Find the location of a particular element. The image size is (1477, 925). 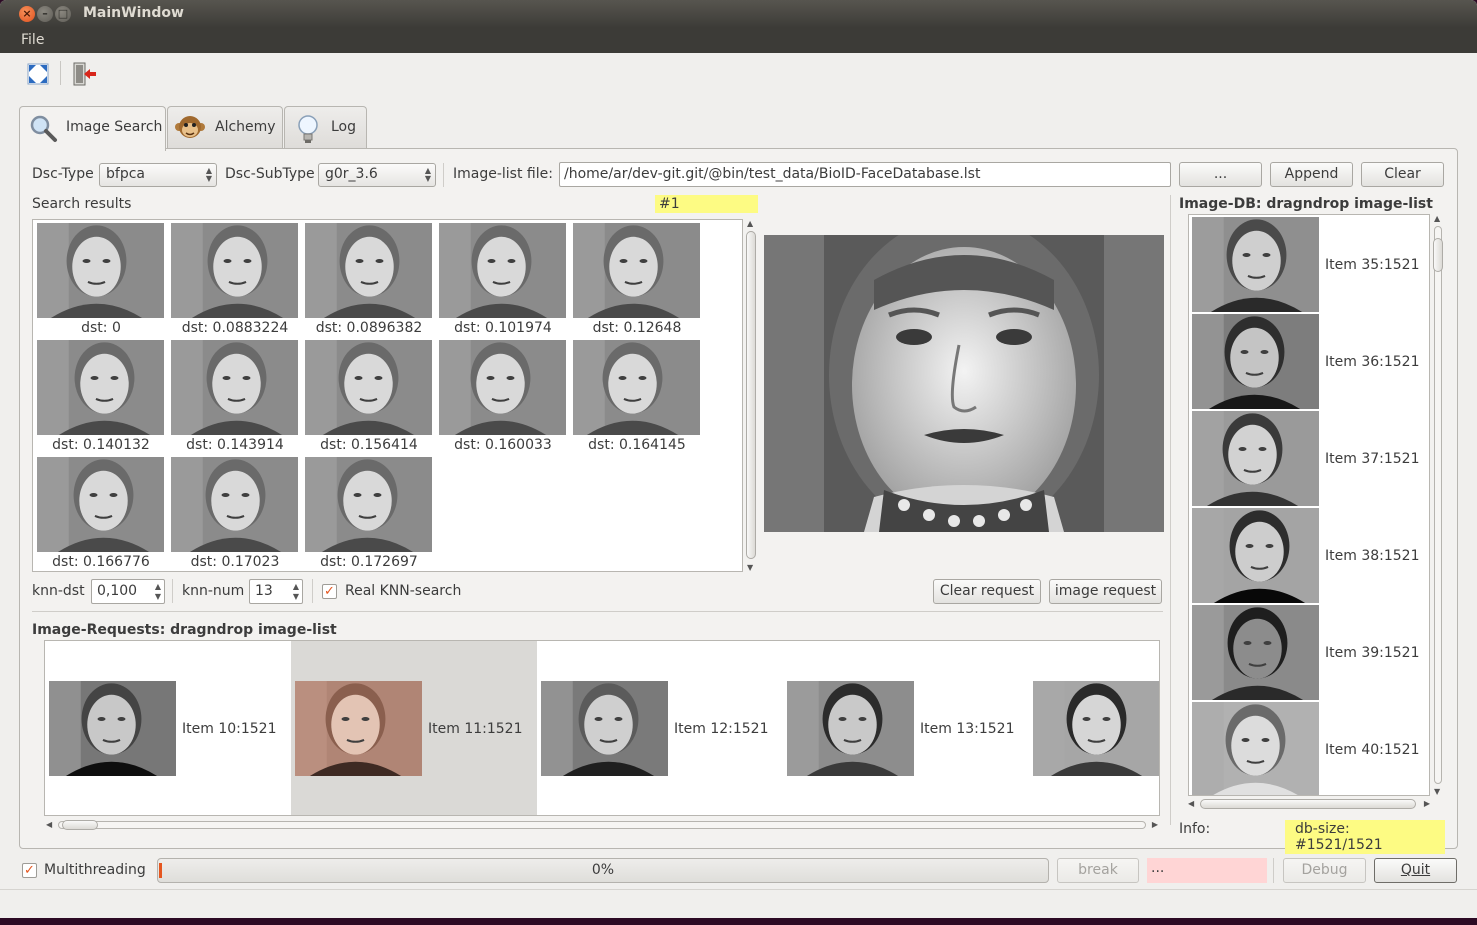

real-knn-checkbox: ✓ is located at coordinates (329, 591).